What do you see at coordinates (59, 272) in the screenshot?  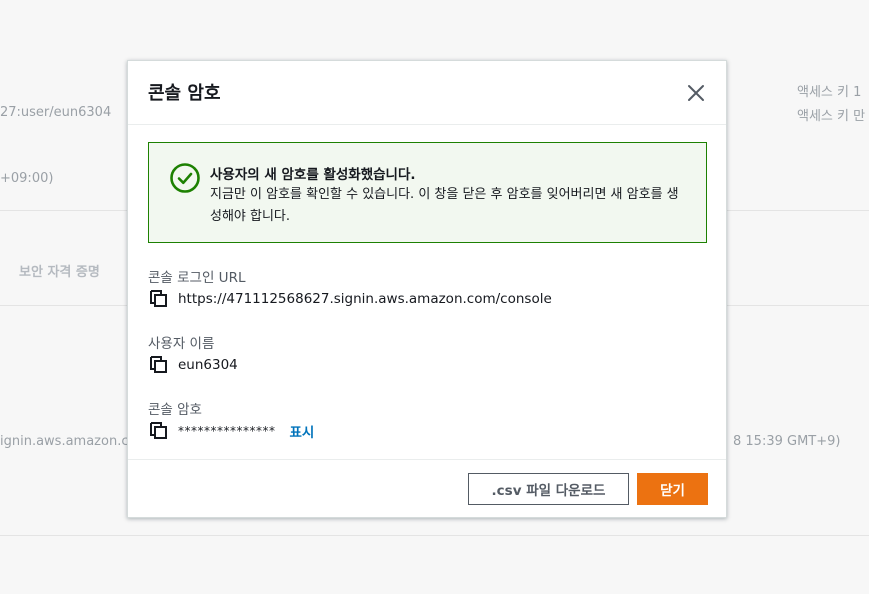 I see `bg-tab-security-credentials: 보안 자격 증명` at bounding box center [59, 272].